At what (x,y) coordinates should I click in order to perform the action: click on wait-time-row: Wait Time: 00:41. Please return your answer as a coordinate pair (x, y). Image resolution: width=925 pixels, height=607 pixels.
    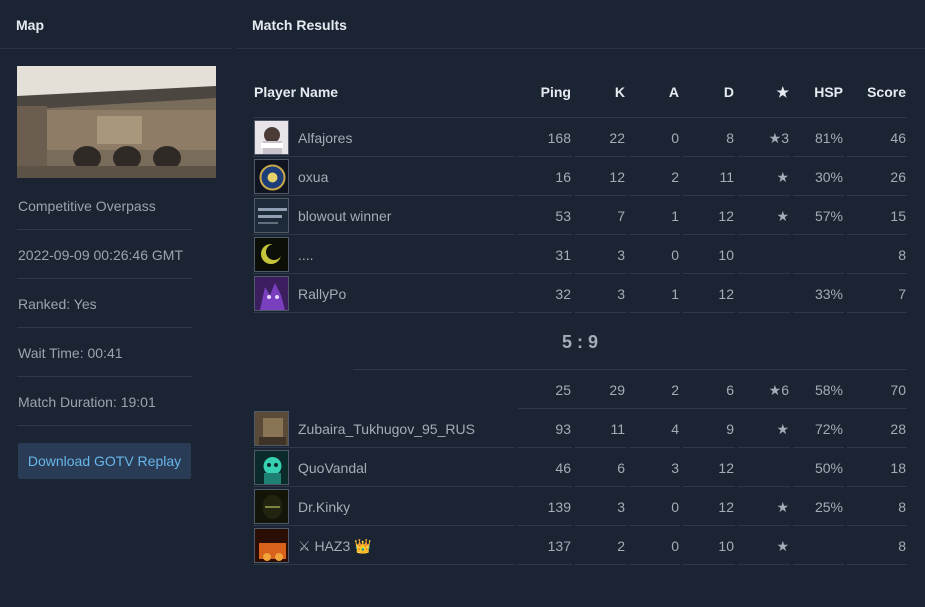
    Looking at the image, I should click on (104, 352).